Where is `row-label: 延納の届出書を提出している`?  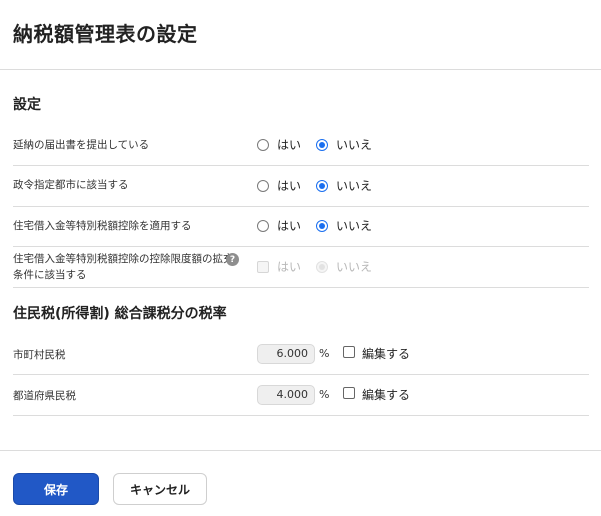 row-label: 延納の届出書を提出している is located at coordinates (81, 145).